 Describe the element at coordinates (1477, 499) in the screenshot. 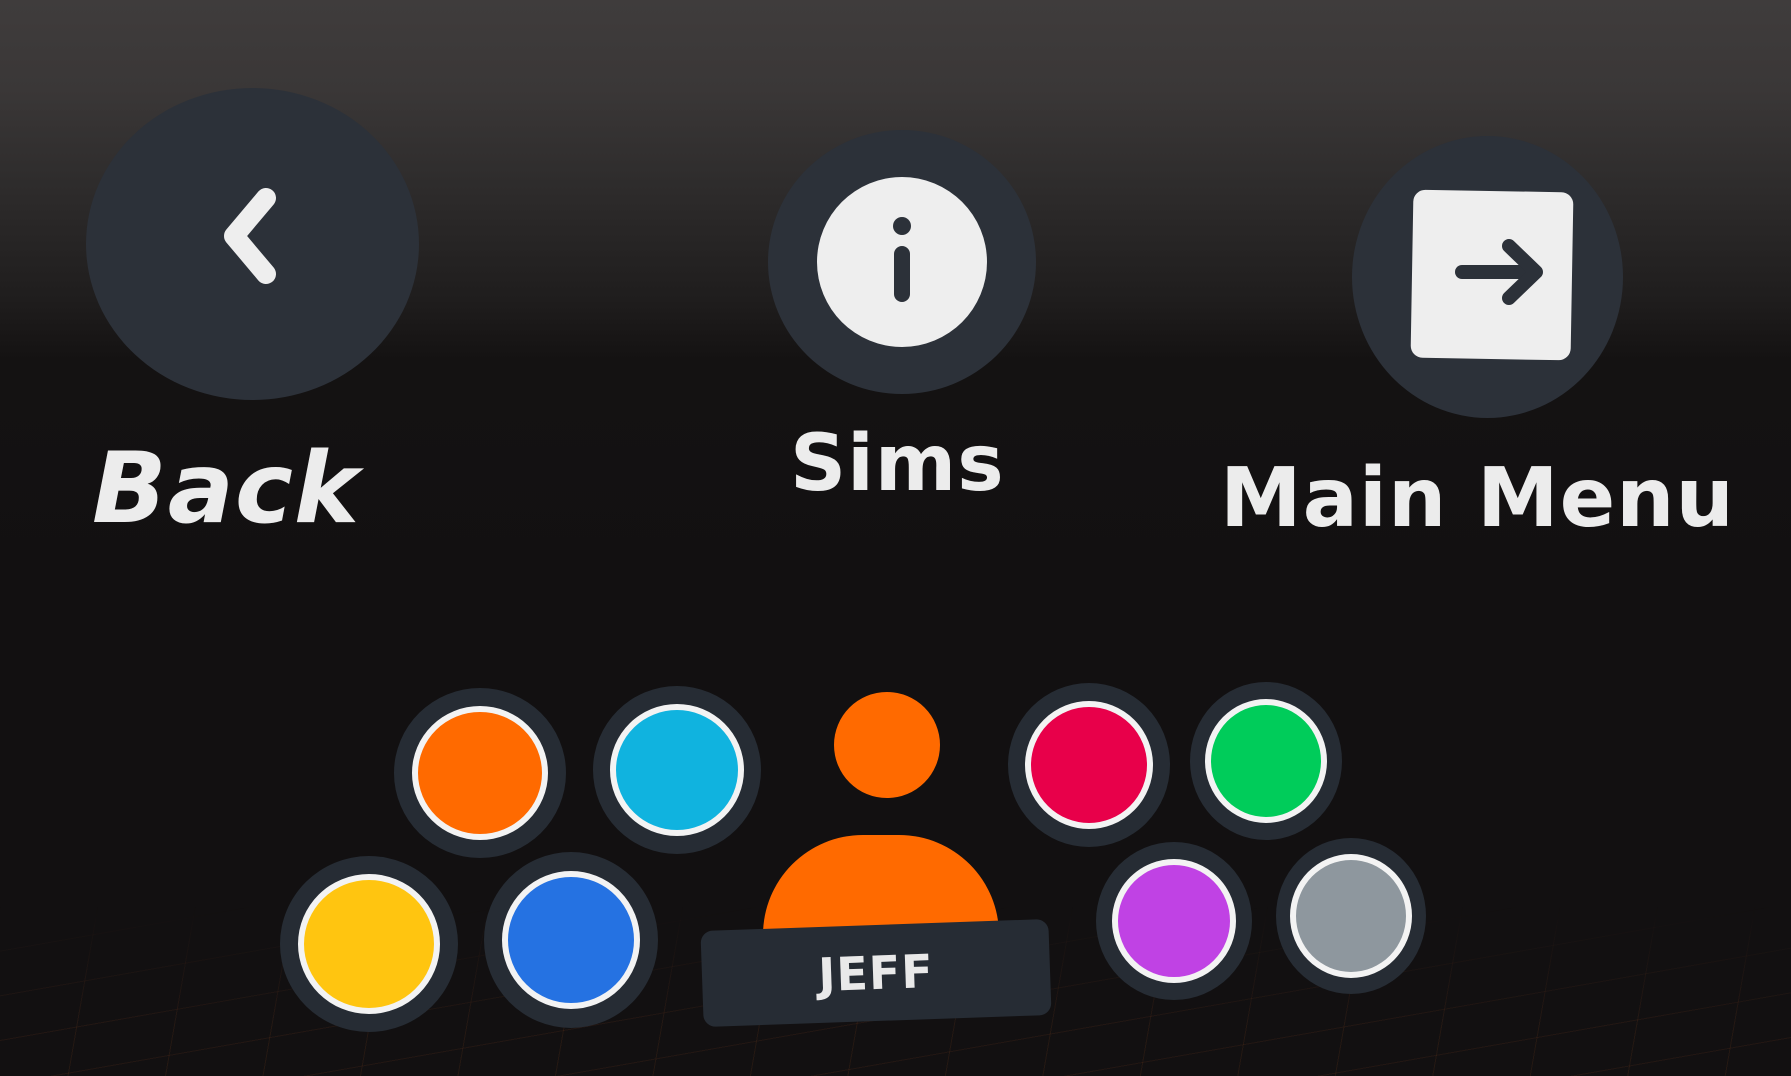

I see `main-menu-label: Main Menu` at that location.